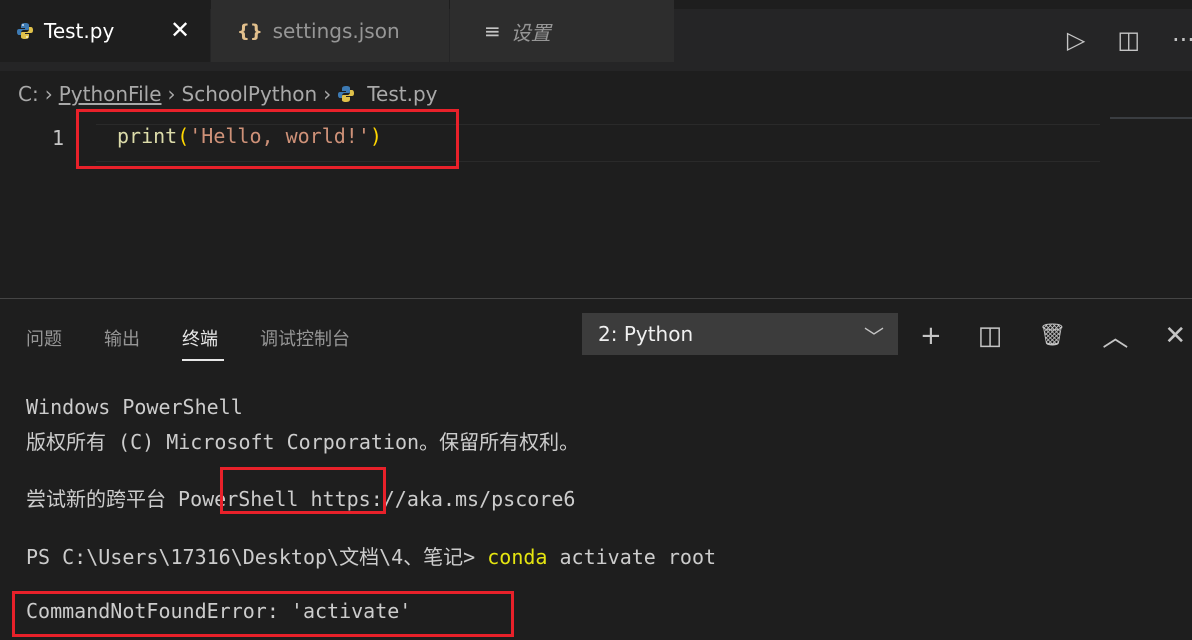  Describe the element at coordinates (492, 31) in the screenshot. I see `settings-list-icon: ≡` at that location.